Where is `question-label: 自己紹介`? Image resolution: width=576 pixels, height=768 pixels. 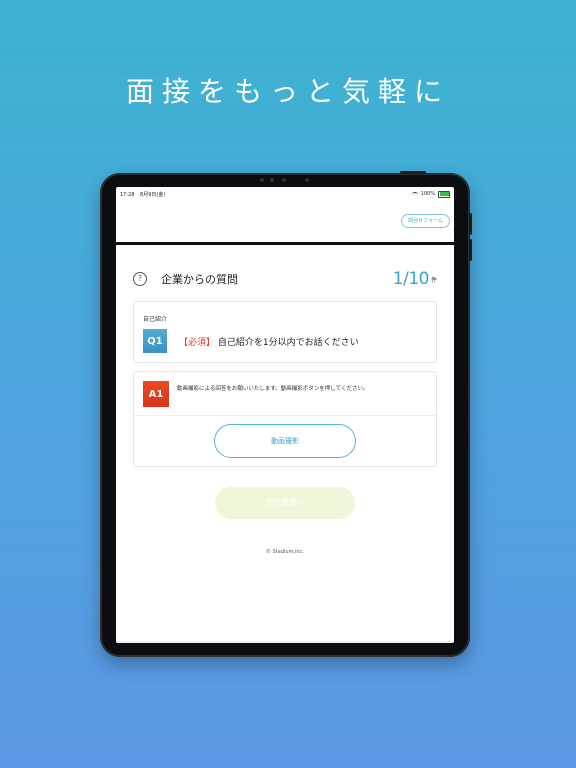 question-label: 自己紹介 is located at coordinates (155, 319).